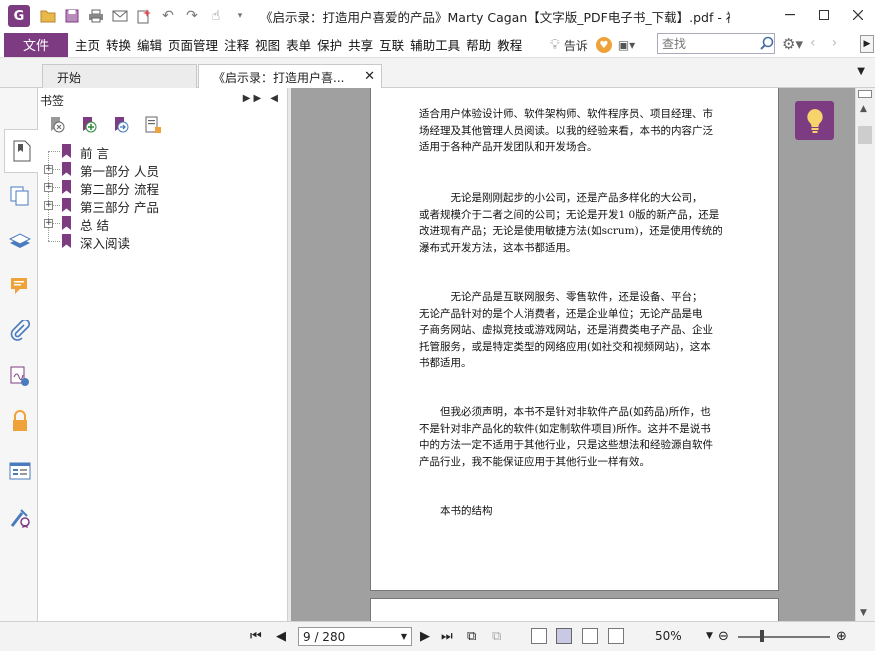 Image resolution: width=875 pixels, height=651 pixels. I want to click on close-tab-icon: ✕, so click(369, 76).